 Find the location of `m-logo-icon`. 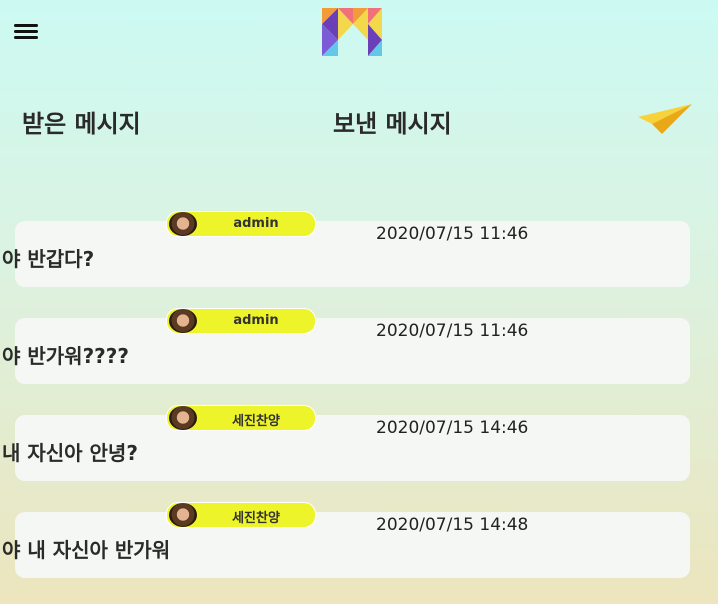

m-logo-icon is located at coordinates (353, 32).